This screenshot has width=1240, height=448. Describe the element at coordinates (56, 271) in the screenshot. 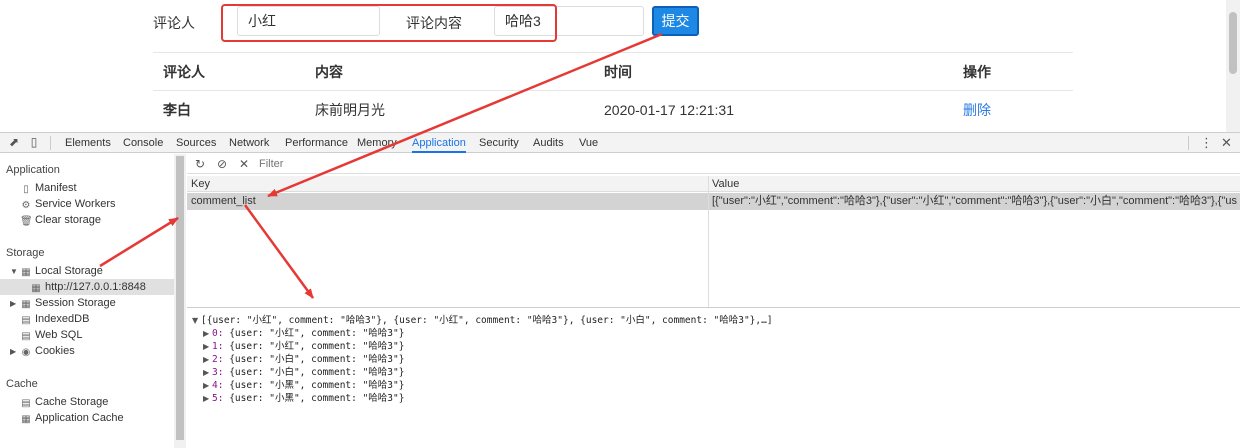

I see `sidebar-item-local-storage: ▼ ▦ Local Storage` at that location.